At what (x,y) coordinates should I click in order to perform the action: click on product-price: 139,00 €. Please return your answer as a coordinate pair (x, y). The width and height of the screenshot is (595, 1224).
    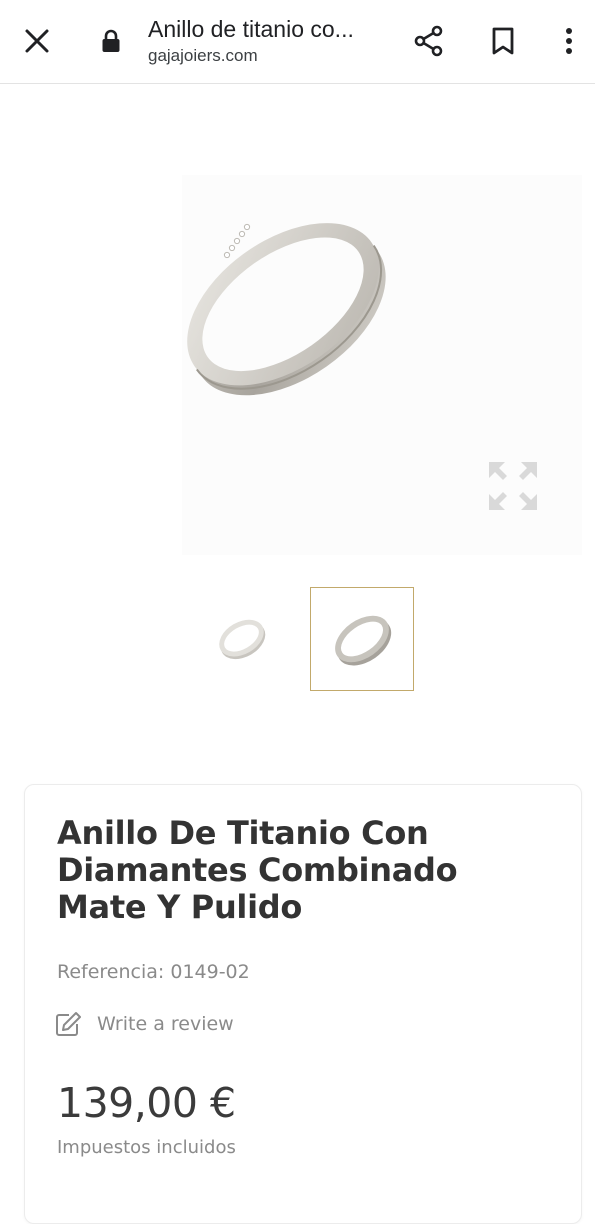
    Looking at the image, I should click on (146, 1103).